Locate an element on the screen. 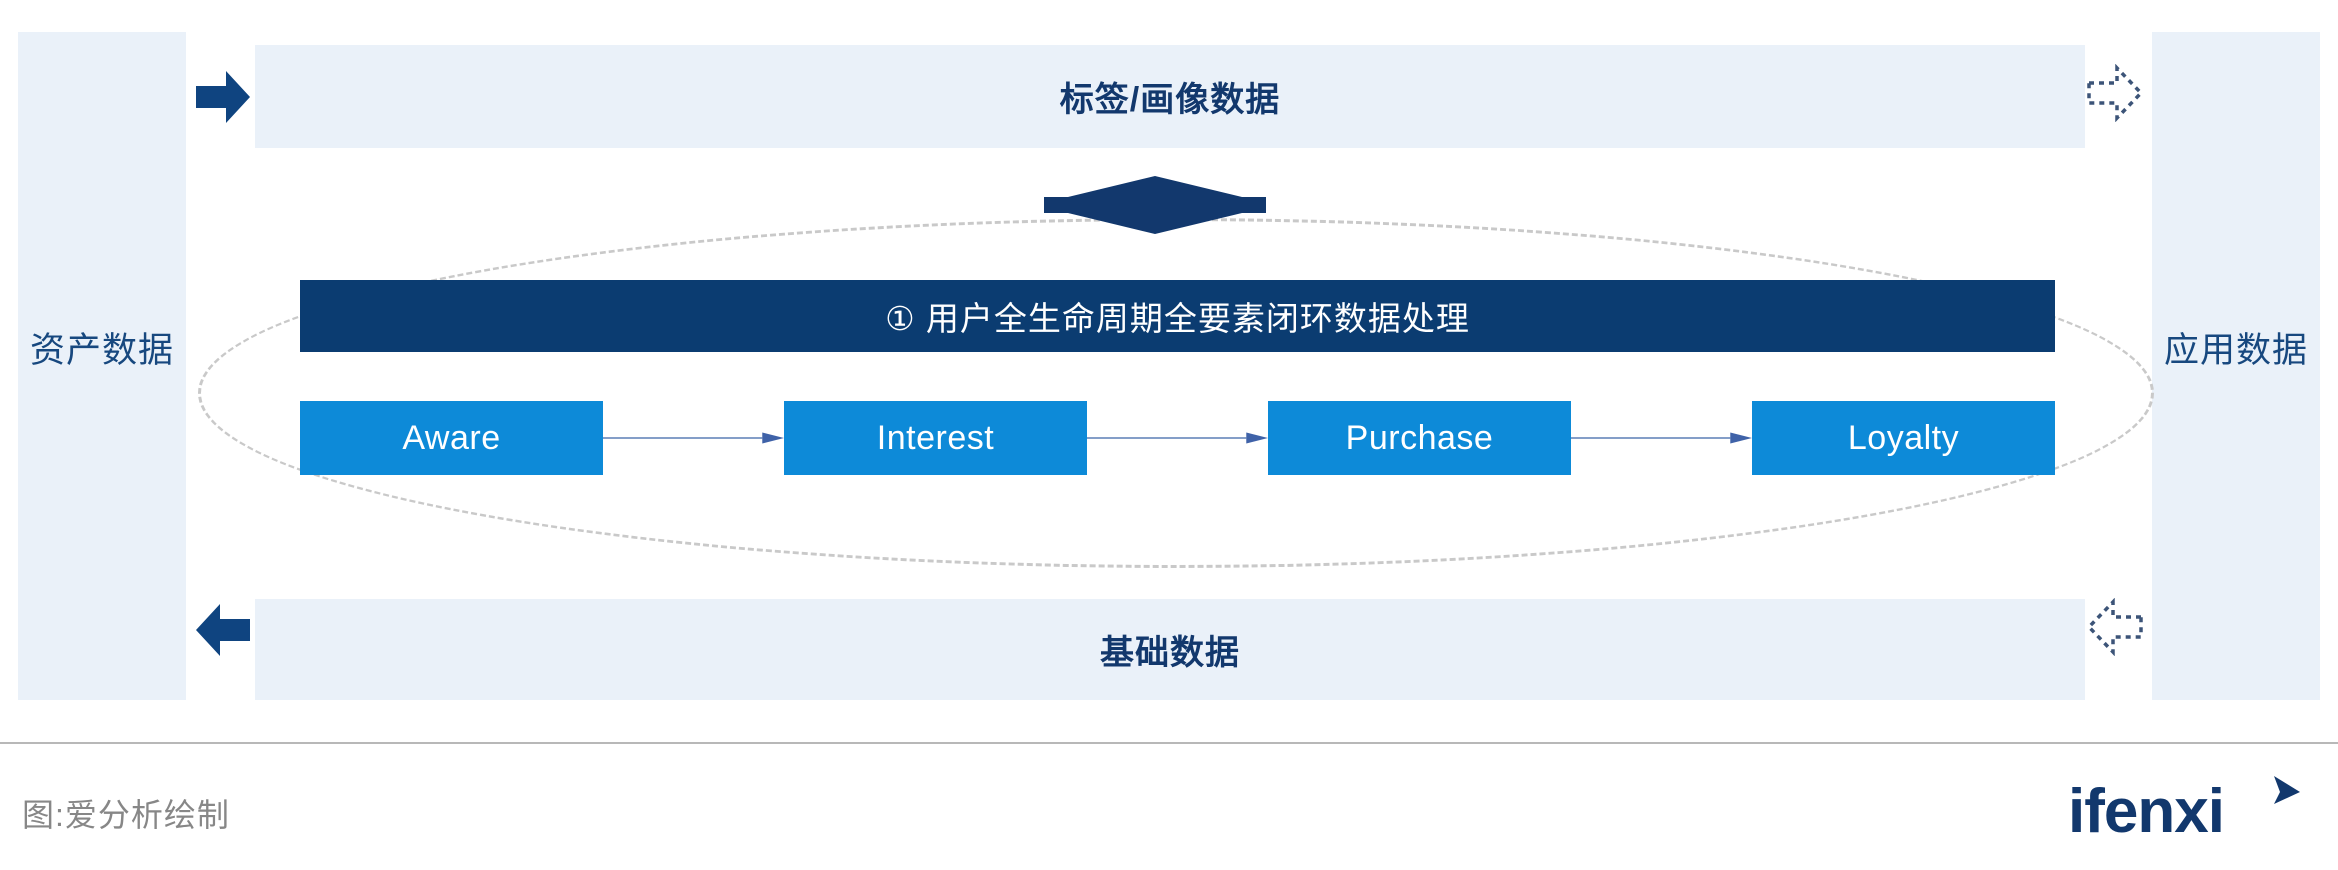  footer-caption: 图:爱分析绘制 is located at coordinates (126, 815).